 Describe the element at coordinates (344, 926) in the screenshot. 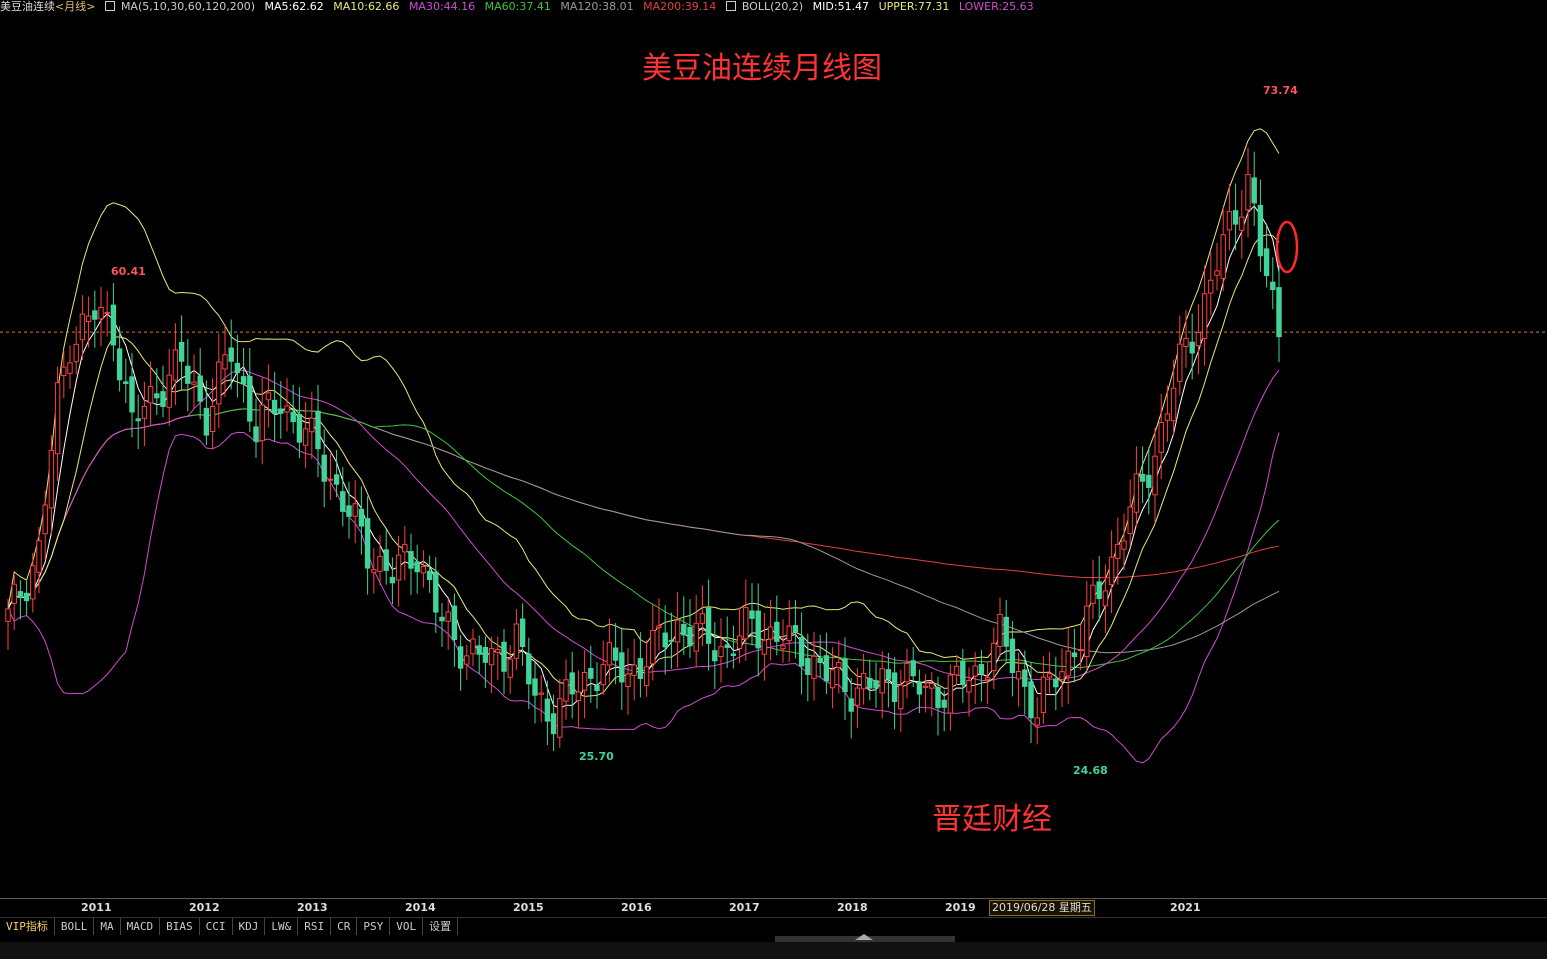

I see `tab-cr: CR` at that location.